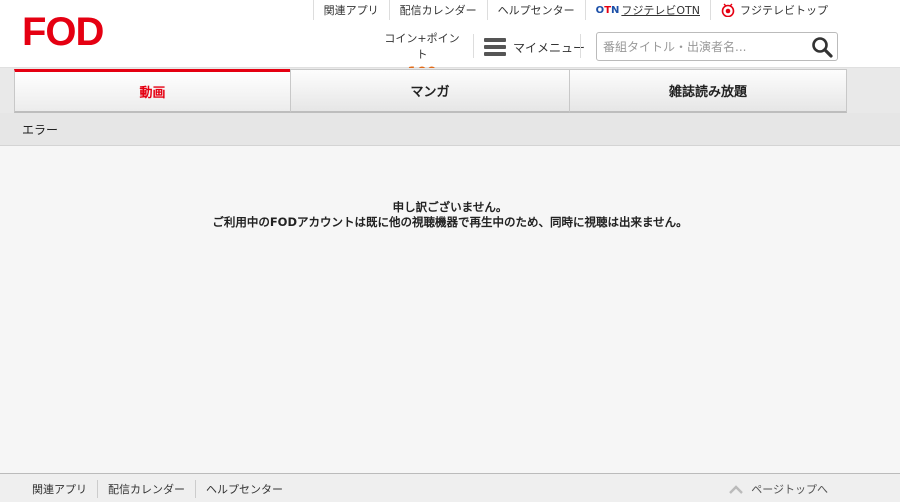 This screenshot has height=502, width=900. I want to click on tab-video: 動画, so click(152, 91).